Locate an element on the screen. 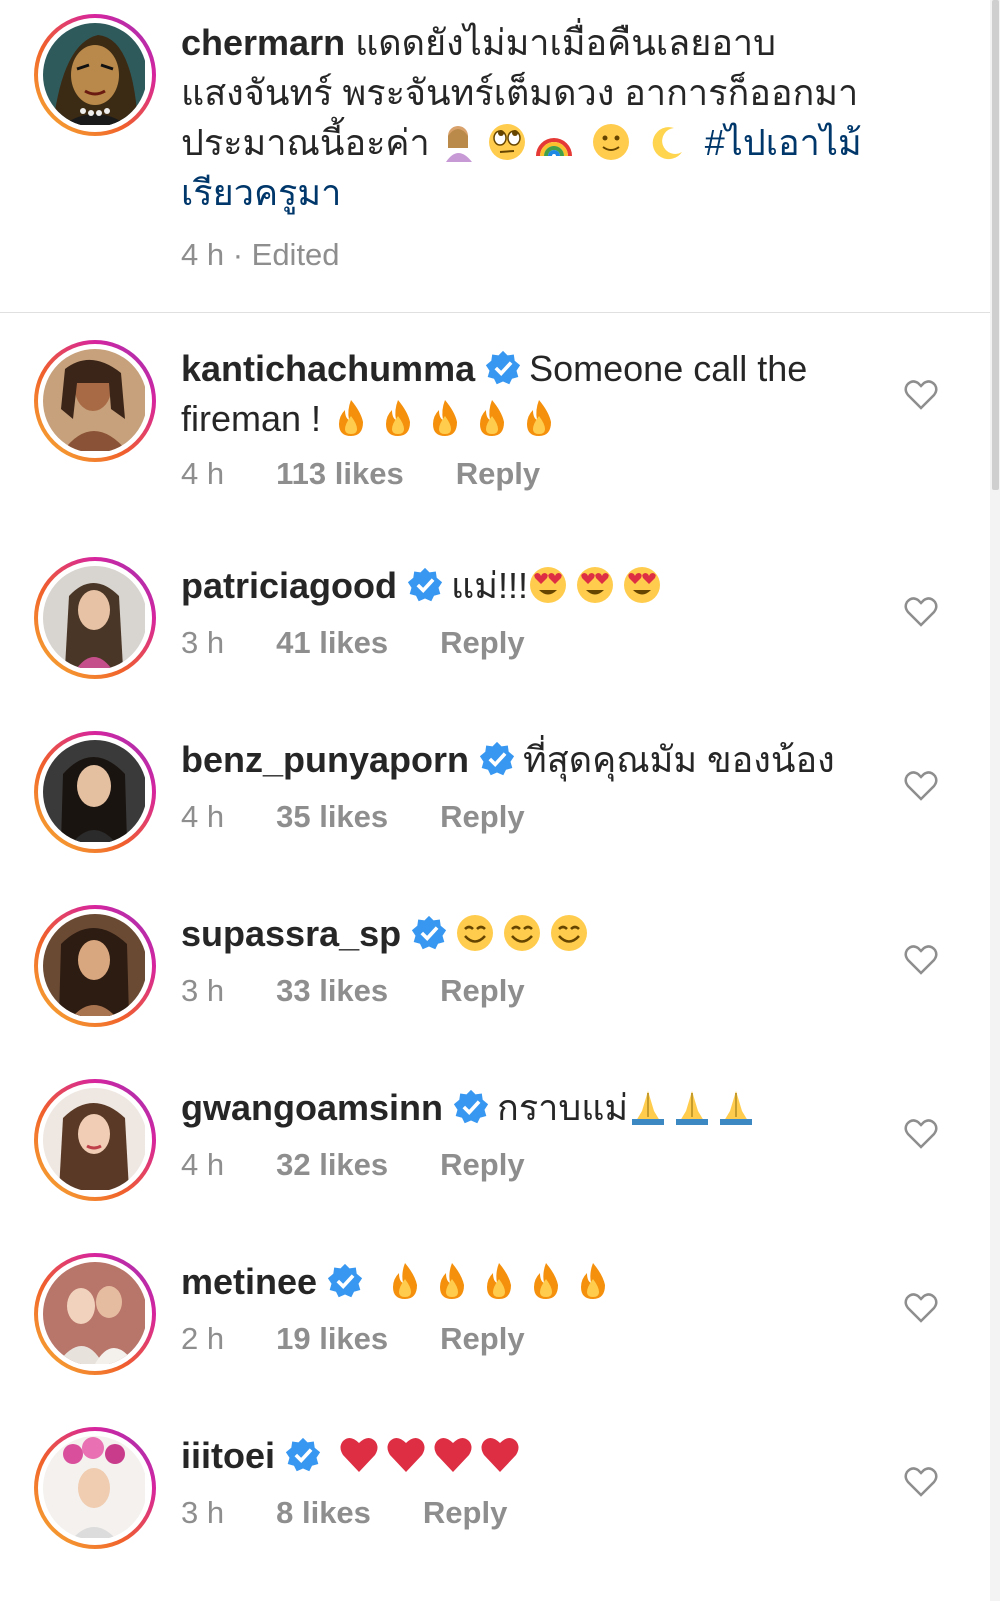  comment-username: supassra_sp is located at coordinates (291, 933).